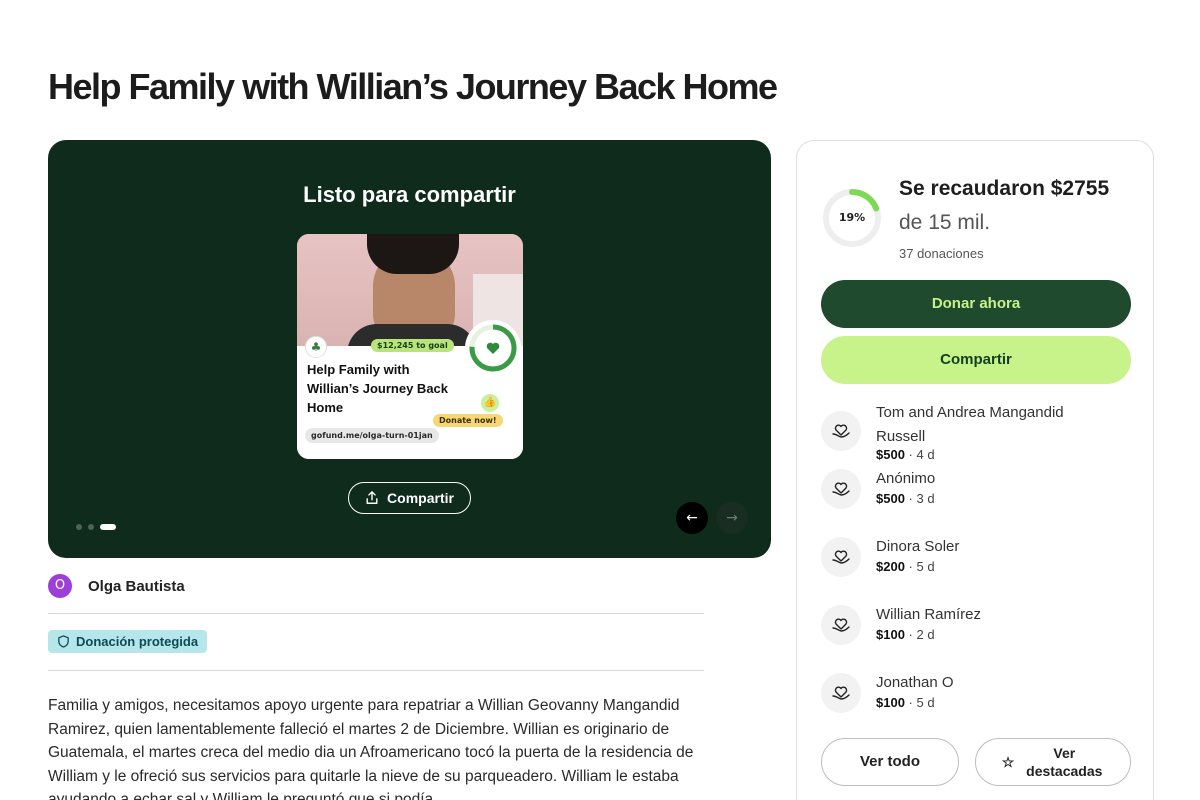 Image resolution: width=1200 pixels, height=800 pixels. Describe the element at coordinates (1004, 188) in the screenshot. I see `amount-raised: Se recaudaron $2755` at that location.